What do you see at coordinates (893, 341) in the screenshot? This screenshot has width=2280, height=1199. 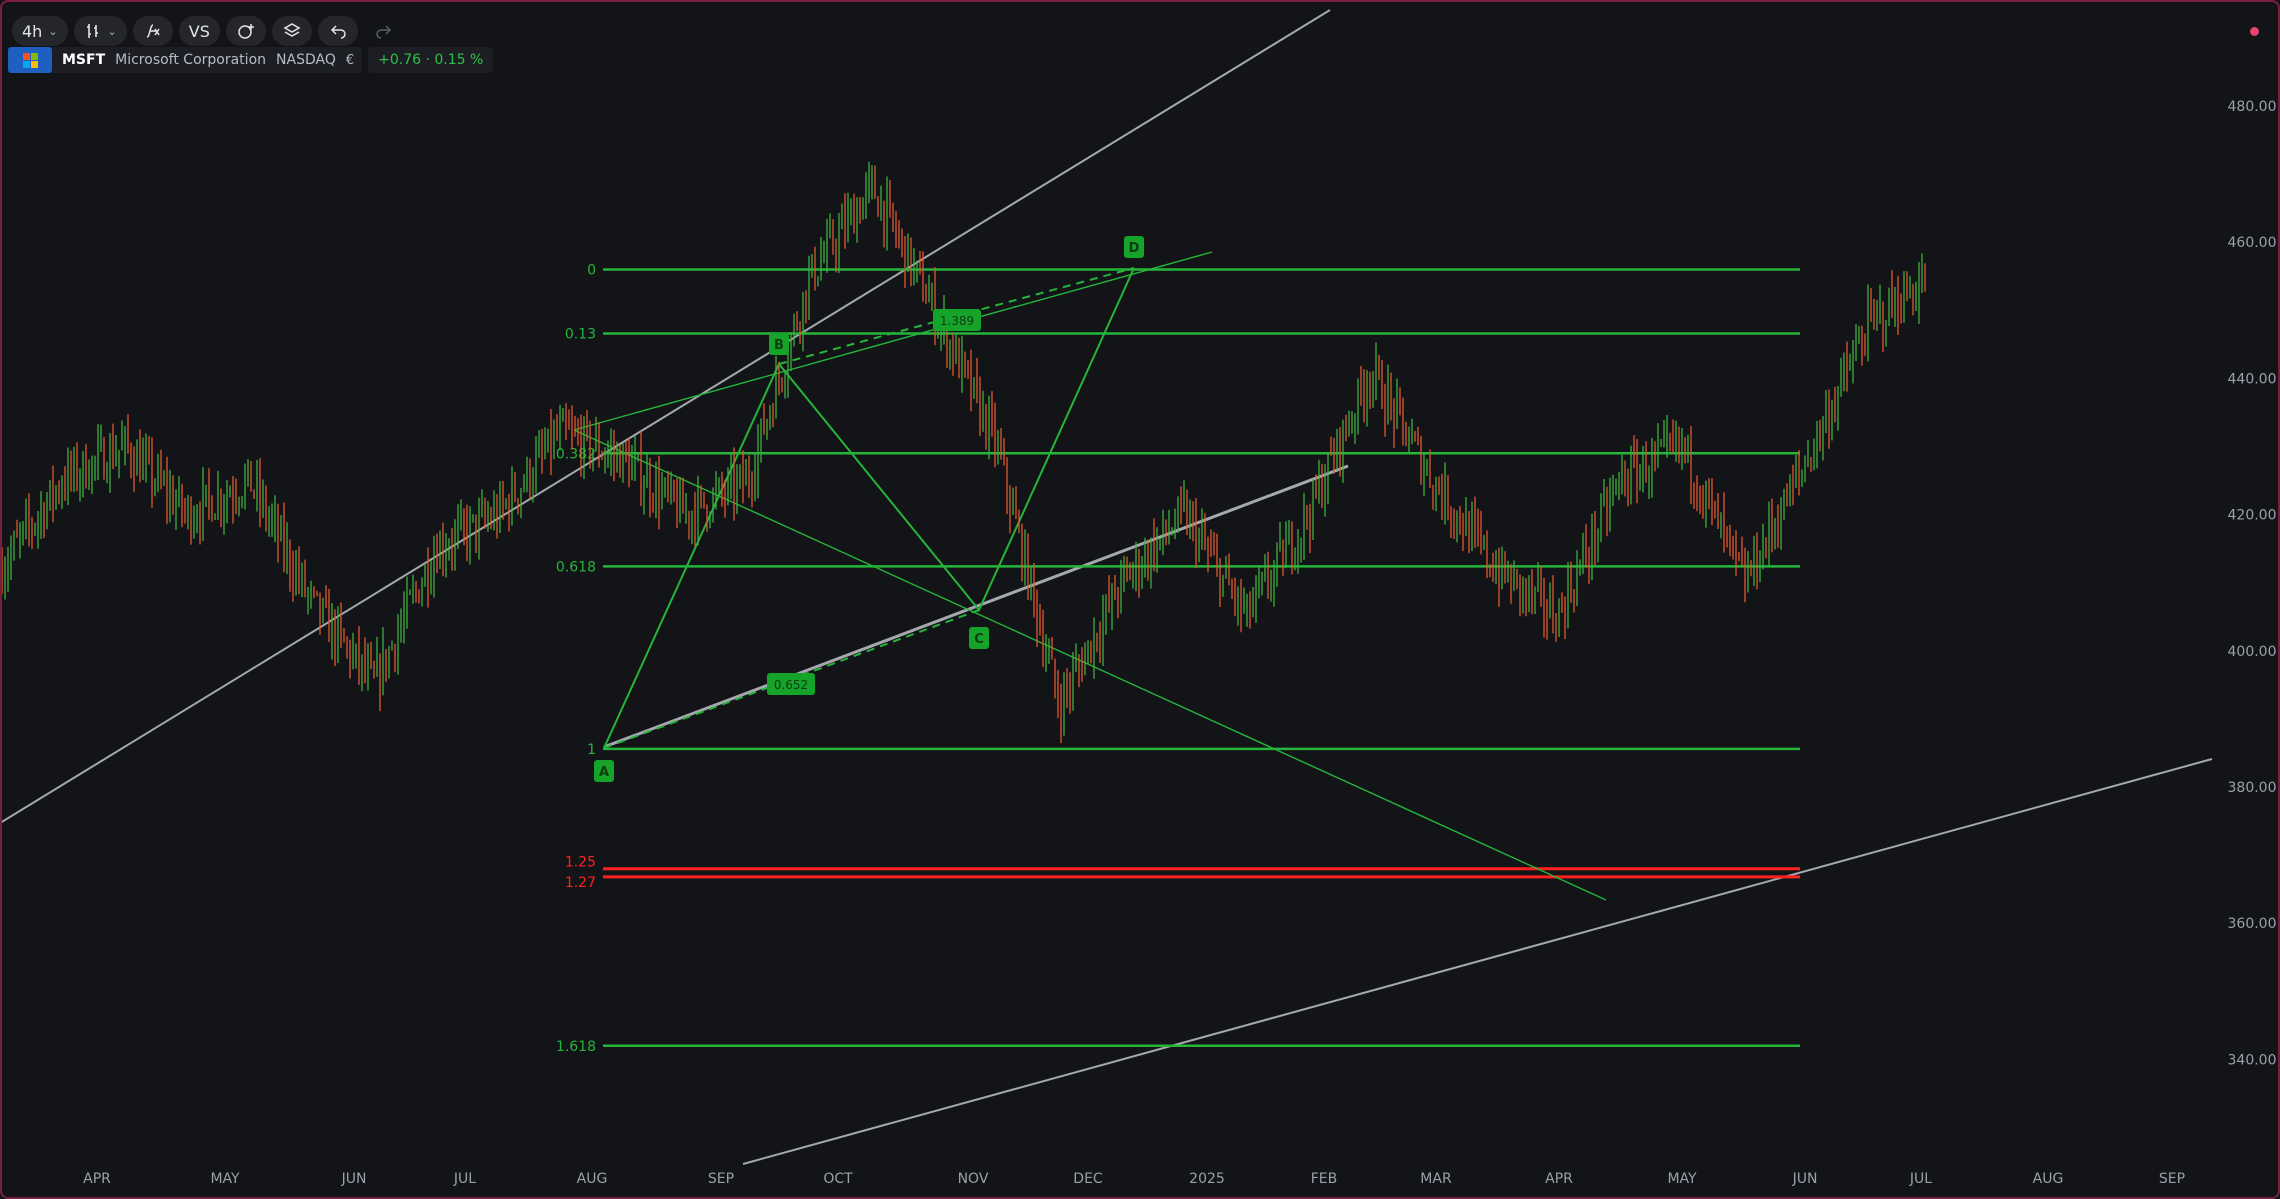 I see `channel-line` at bounding box center [893, 341].